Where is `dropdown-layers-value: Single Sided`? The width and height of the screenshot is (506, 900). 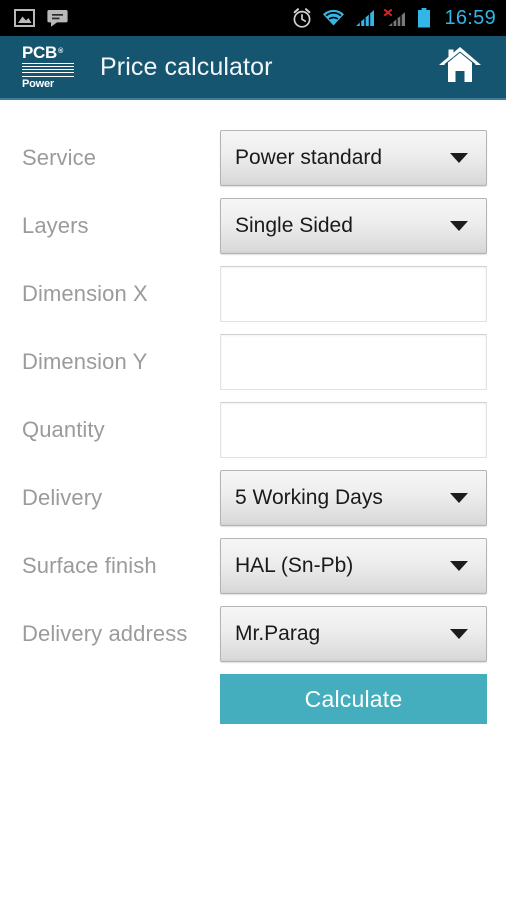
dropdown-layers-value: Single Sided is located at coordinates (294, 225).